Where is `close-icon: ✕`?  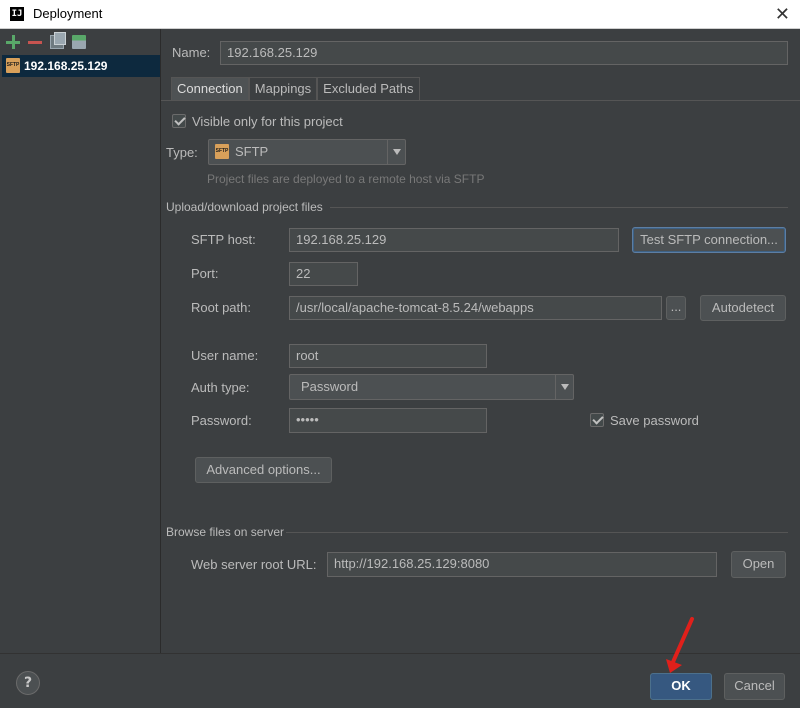 close-icon: ✕ is located at coordinates (782, 14).